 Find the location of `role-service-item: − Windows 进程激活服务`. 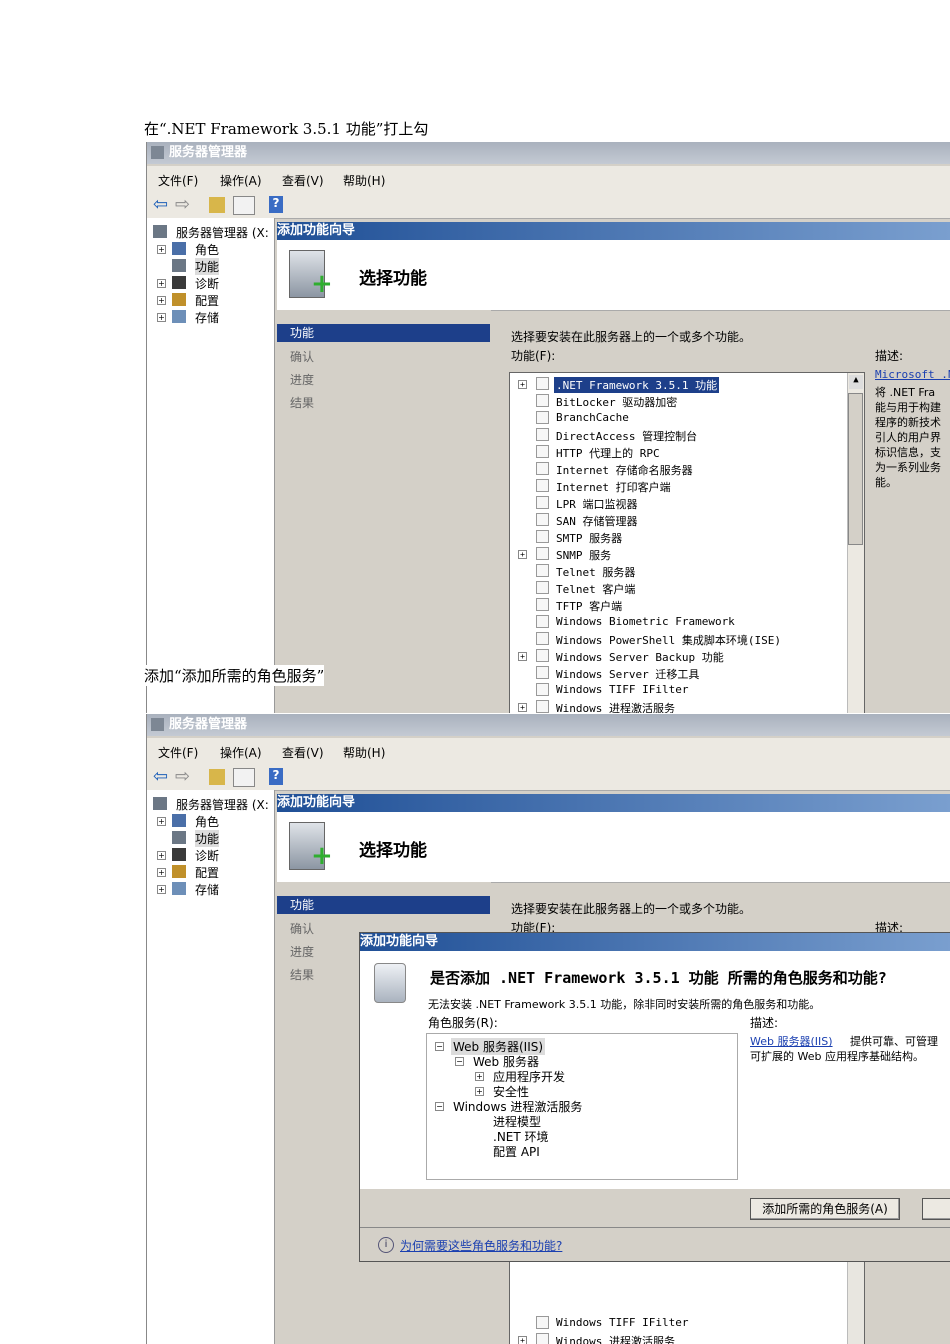

role-service-item: − Windows 进程激活服务 is located at coordinates (577, 1106).